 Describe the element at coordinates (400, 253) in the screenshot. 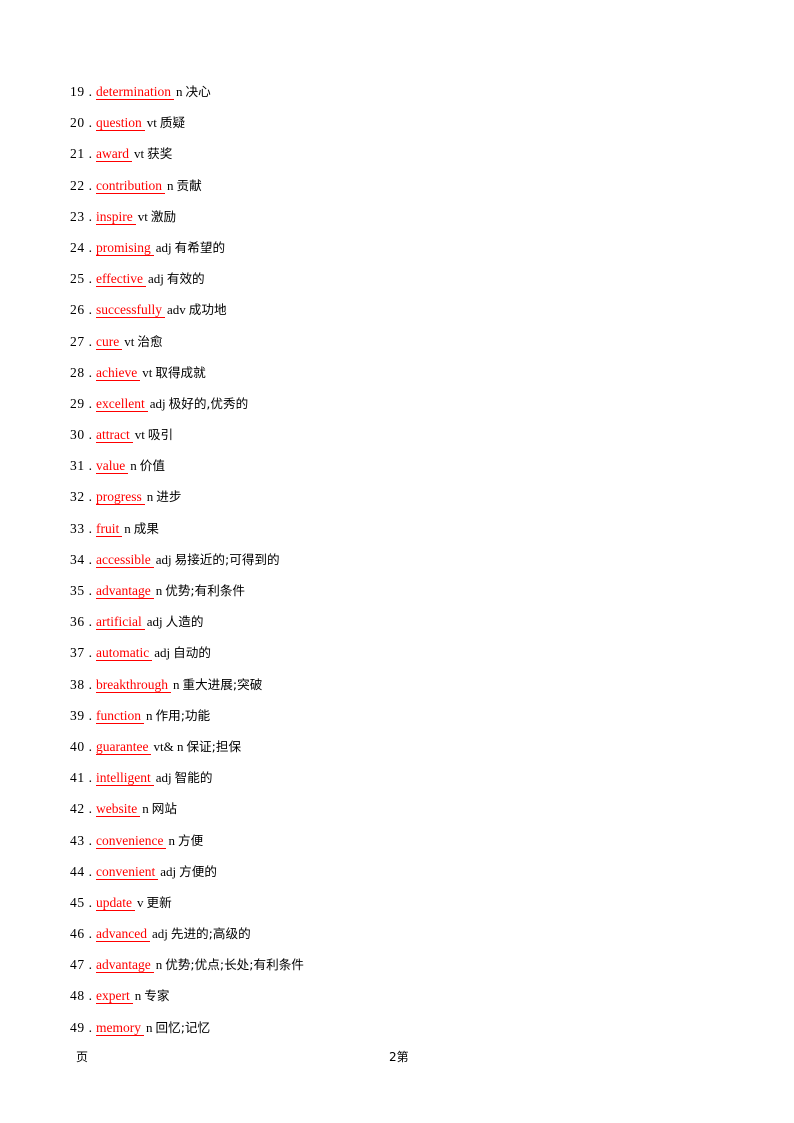

I see `vocab-entry: 24 . promising adj 有希望的` at that location.